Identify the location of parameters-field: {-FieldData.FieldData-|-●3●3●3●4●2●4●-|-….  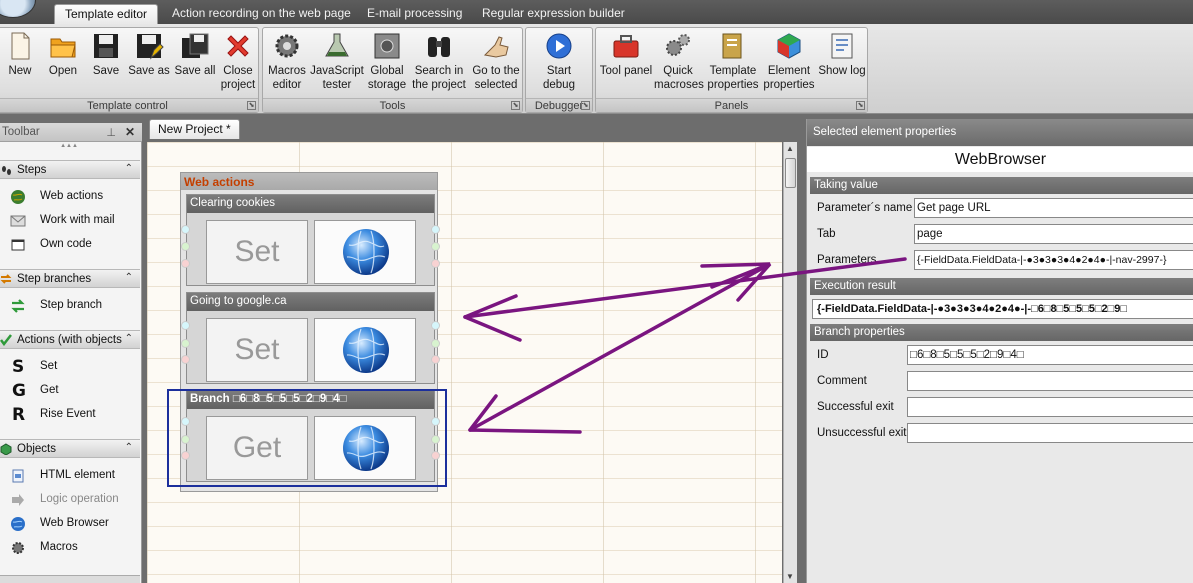
(1053, 260).